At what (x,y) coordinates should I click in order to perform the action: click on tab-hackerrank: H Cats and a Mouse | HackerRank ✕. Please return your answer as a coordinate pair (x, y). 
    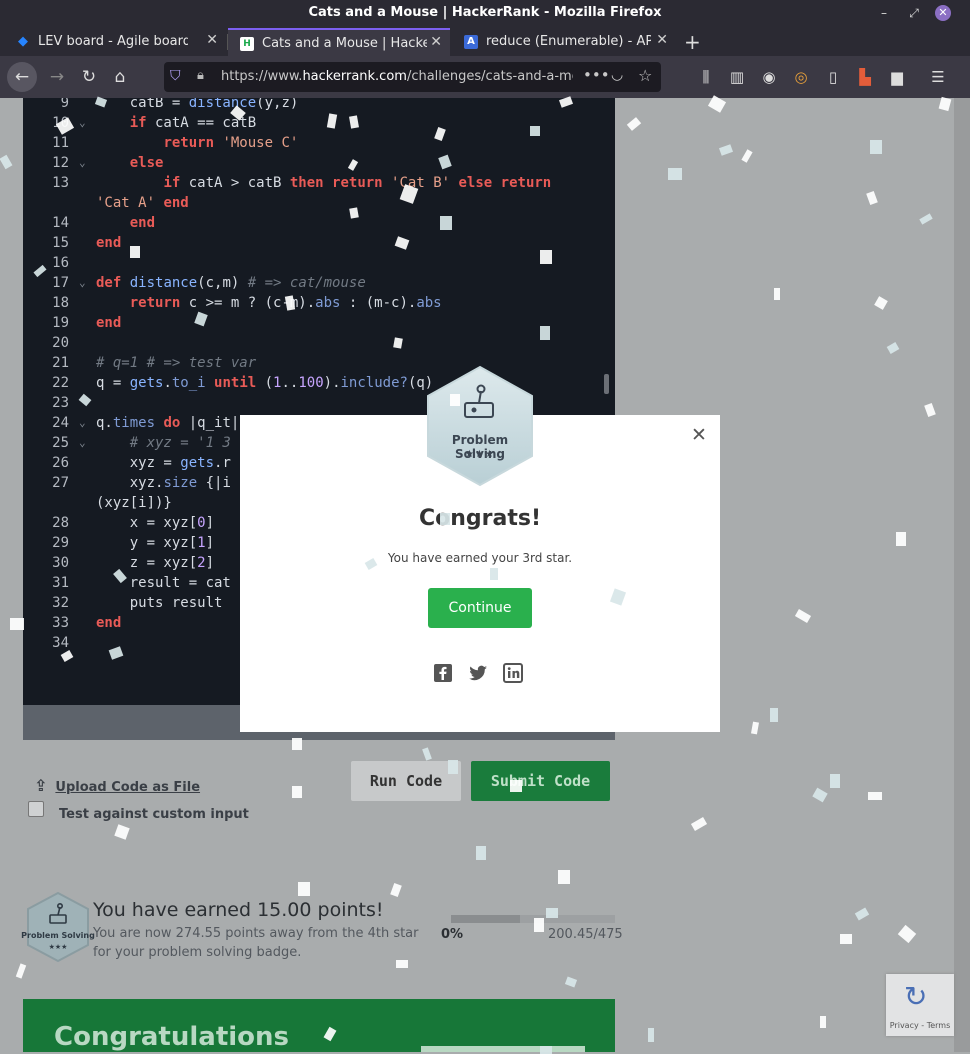
    Looking at the image, I should click on (339, 42).